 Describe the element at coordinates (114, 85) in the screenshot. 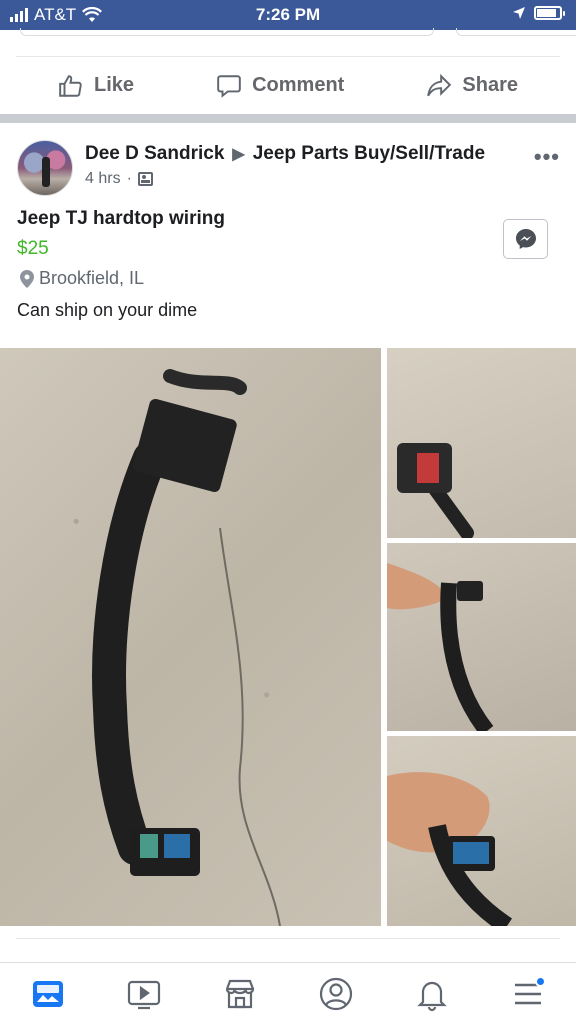

I see `like-label: Like` at that location.